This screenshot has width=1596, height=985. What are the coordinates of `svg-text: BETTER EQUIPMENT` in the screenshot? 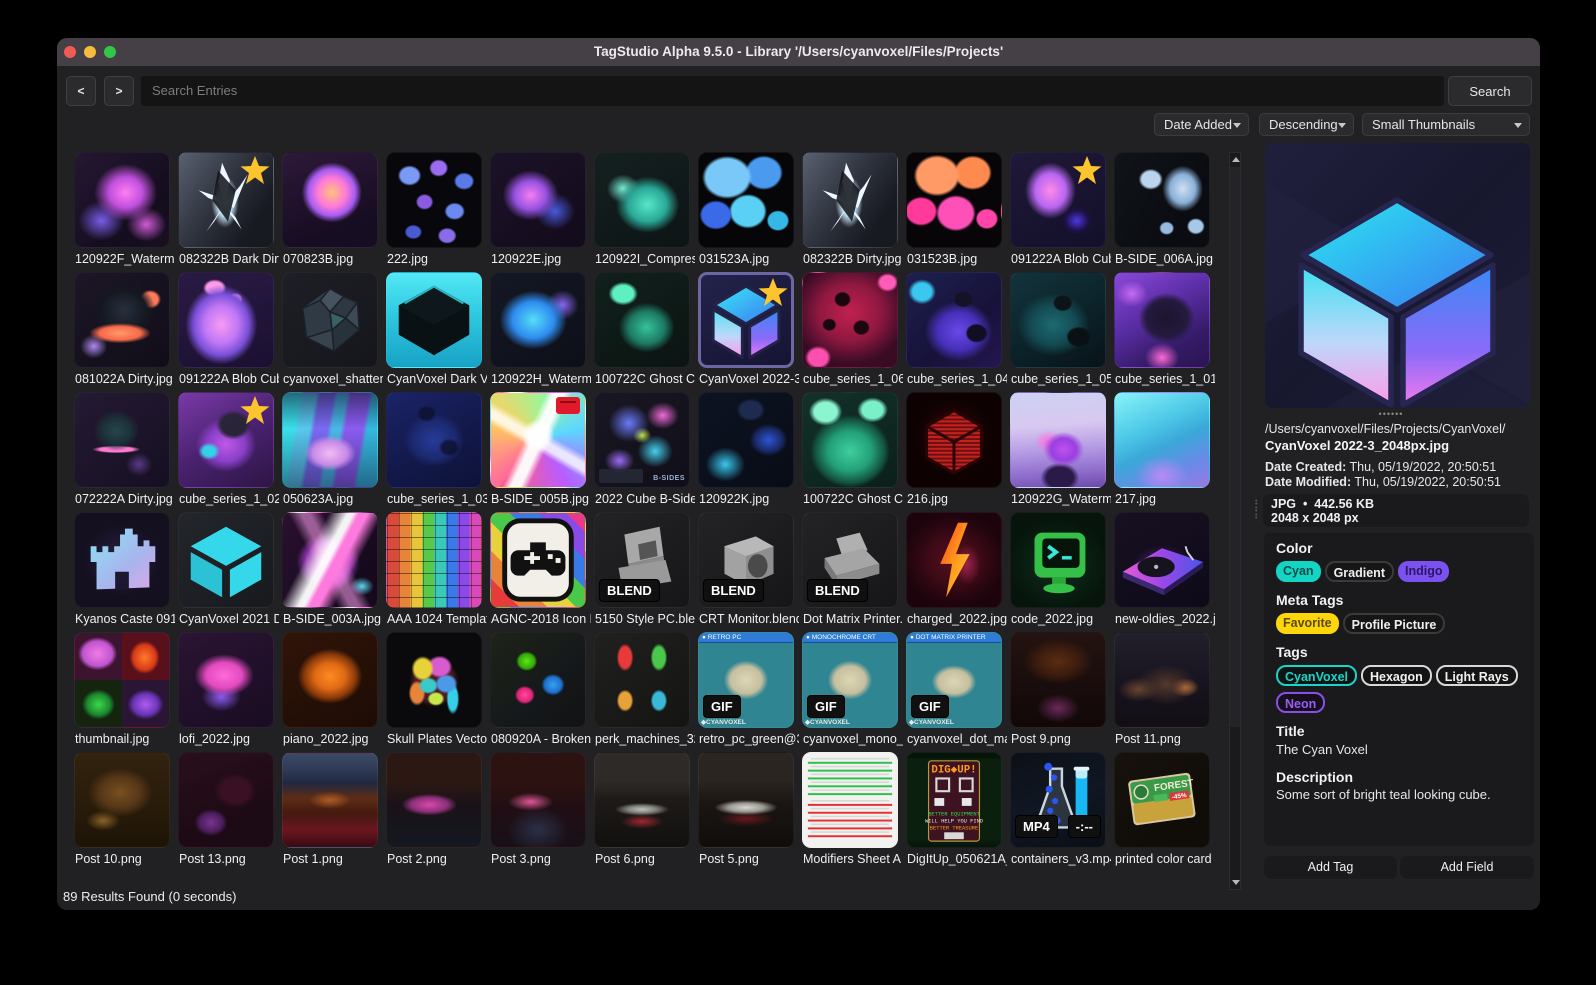 It's located at (954, 815).